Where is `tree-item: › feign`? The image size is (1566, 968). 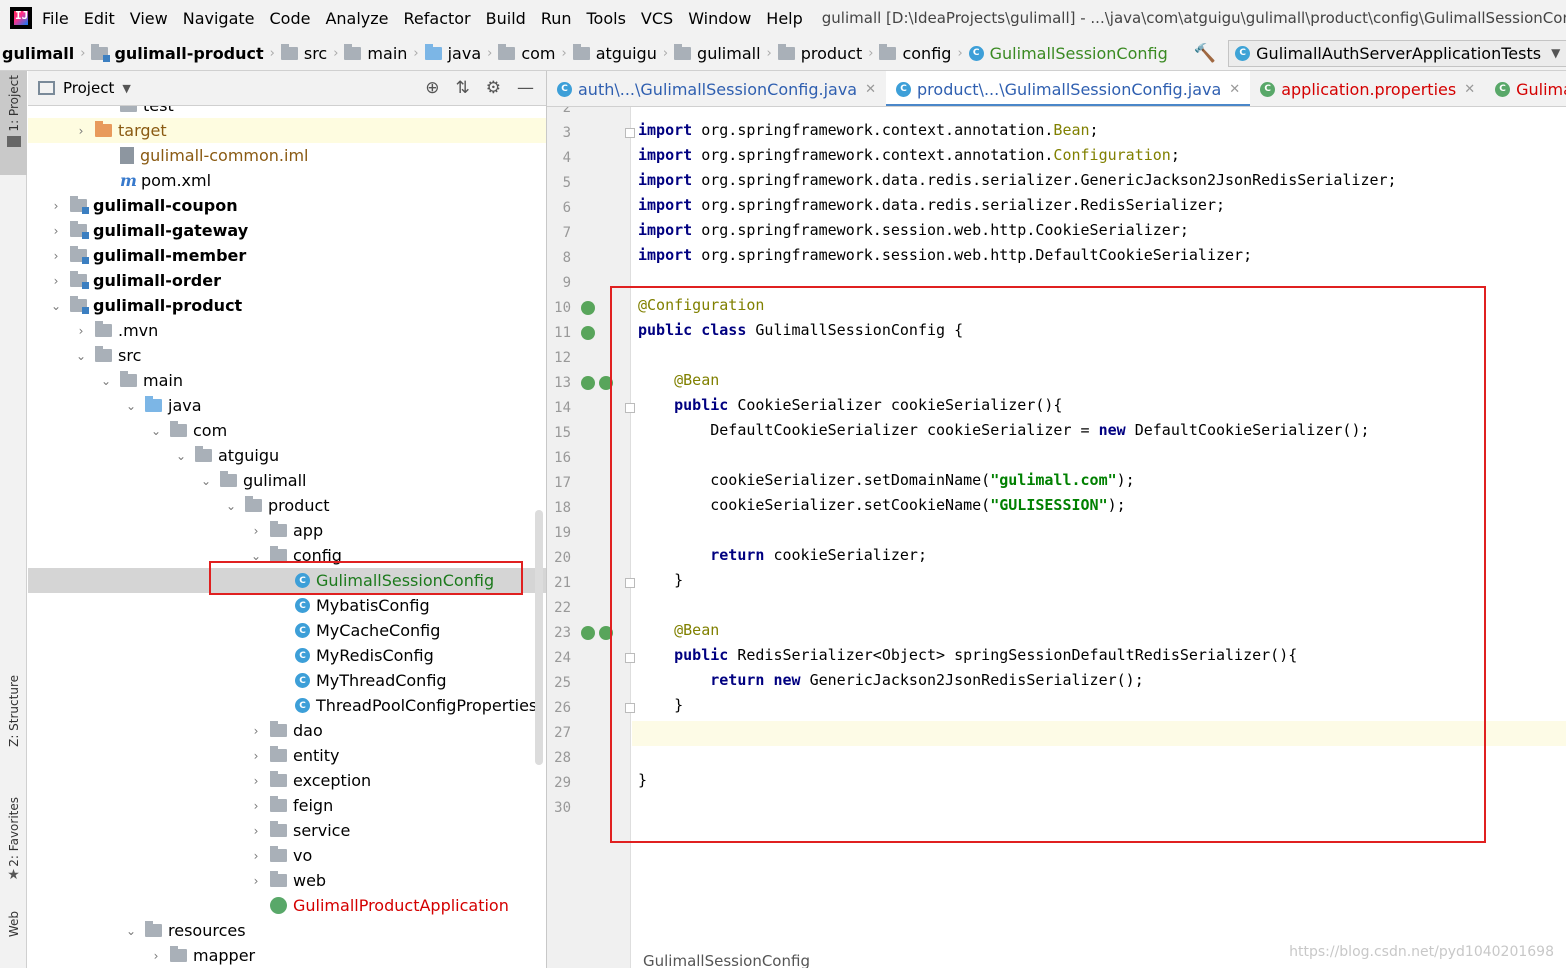
tree-item: › feign is located at coordinates (287, 805).